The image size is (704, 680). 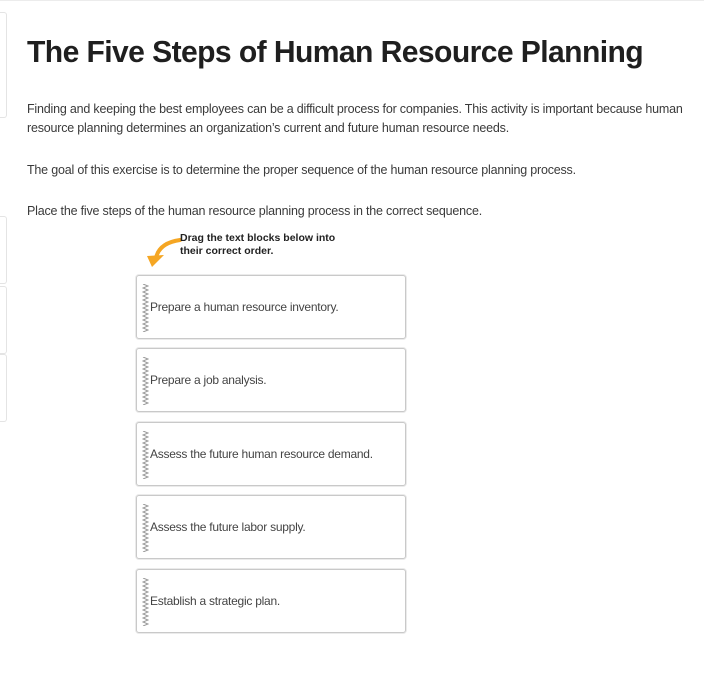 I want to click on step-block-label: Assess the future human resource demand., so click(x=261, y=454).